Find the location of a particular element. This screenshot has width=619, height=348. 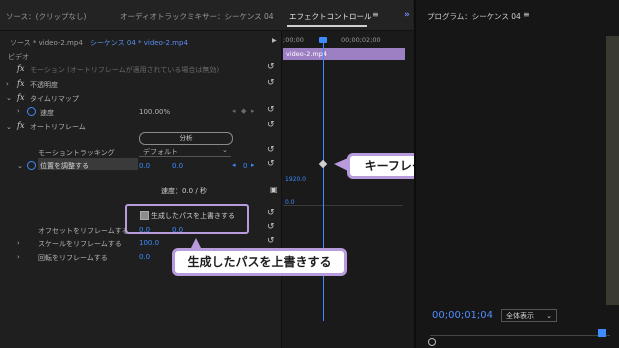

program-playhead is located at coordinates (602, 333).